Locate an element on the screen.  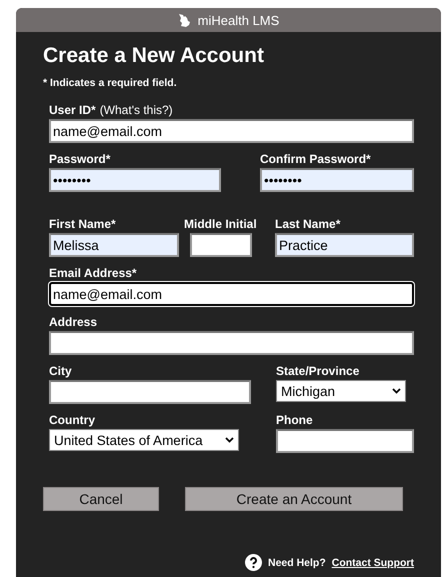
field-label: Password* is located at coordinates (79, 159).